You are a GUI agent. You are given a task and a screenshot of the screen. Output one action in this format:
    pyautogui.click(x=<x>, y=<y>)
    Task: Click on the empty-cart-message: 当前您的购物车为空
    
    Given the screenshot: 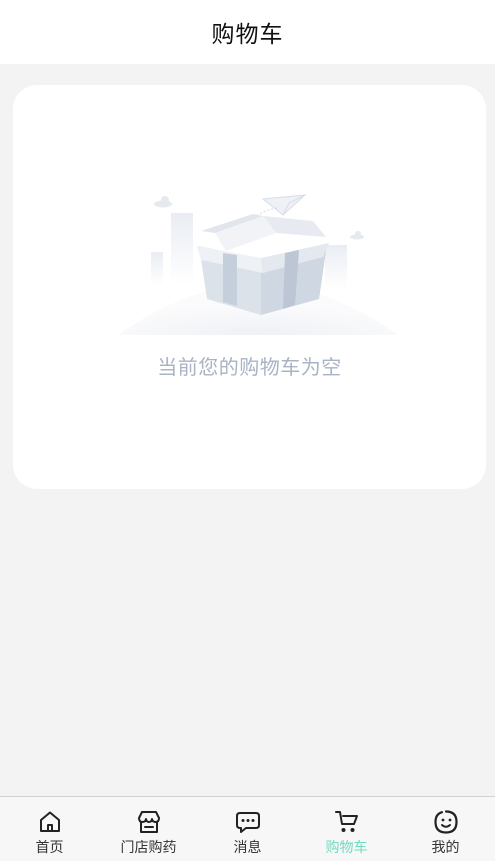 What is the action you would take?
    pyautogui.click(x=249, y=367)
    